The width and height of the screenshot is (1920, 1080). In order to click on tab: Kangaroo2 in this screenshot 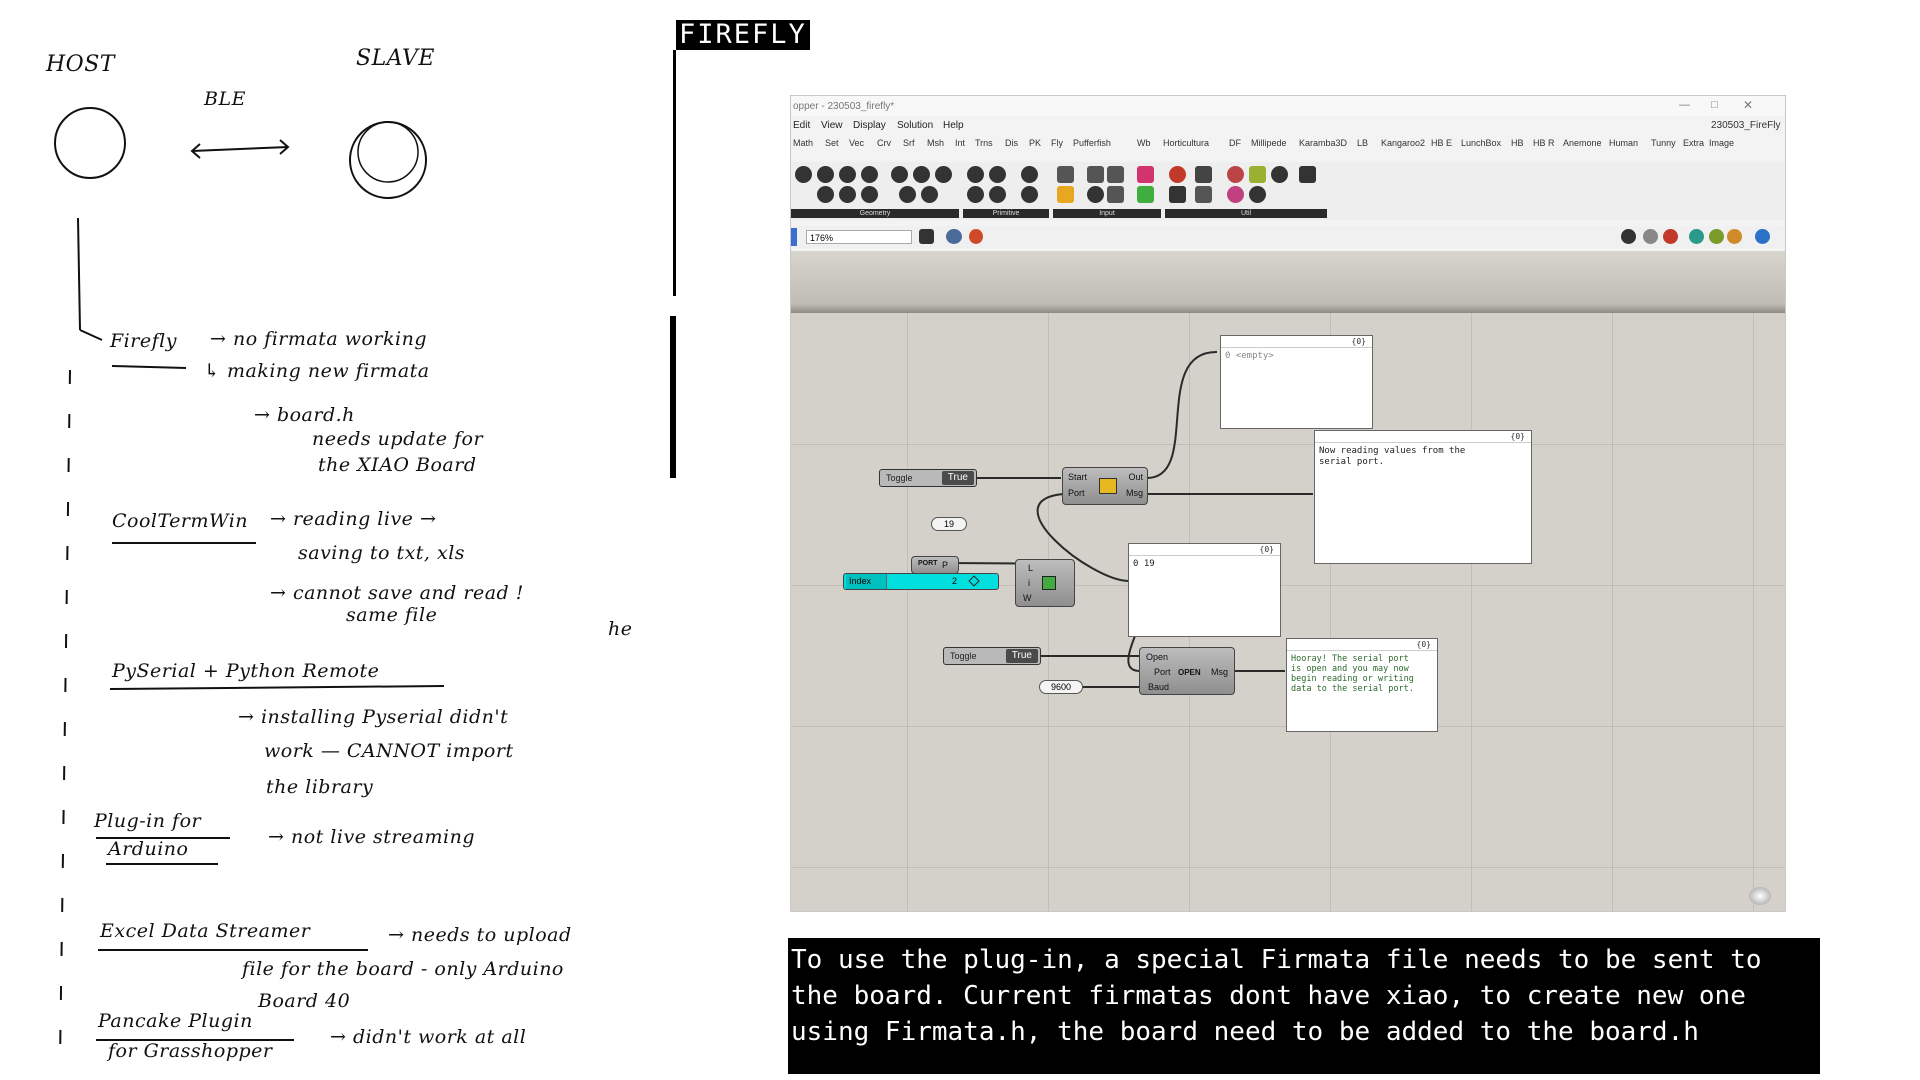, I will do `click(1403, 143)`.